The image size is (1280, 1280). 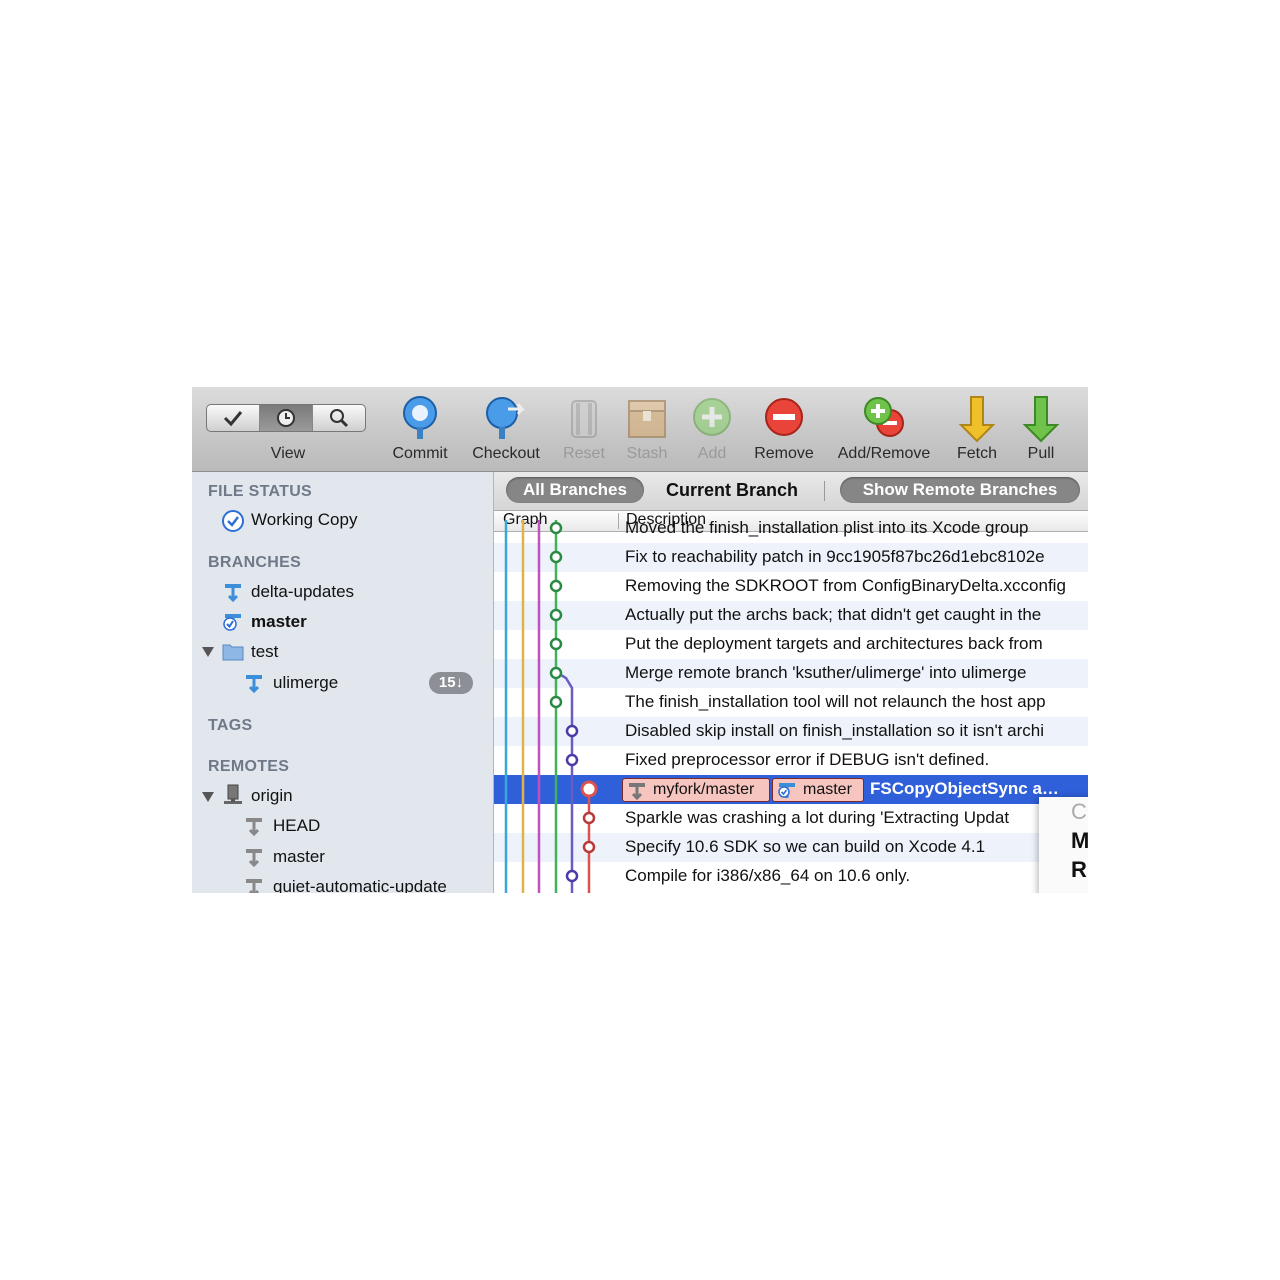 I want to click on sidebar-item-ulimerge: ulimerge, so click(x=305, y=683).